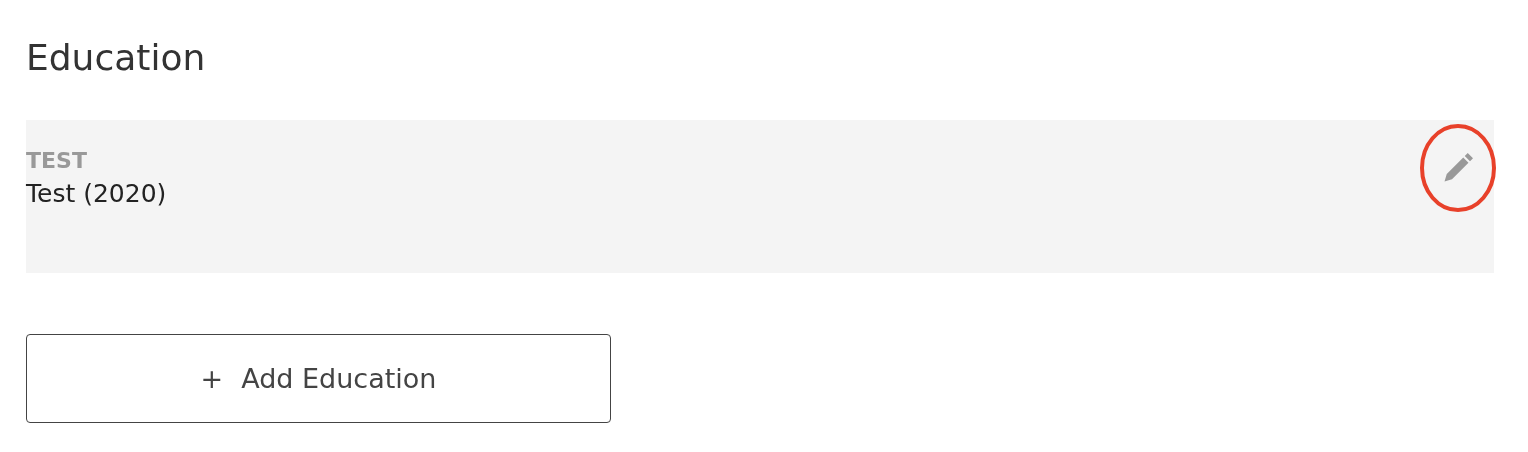 This screenshot has height=452, width=1528. I want to click on education-detail: Test (2020), so click(96, 194).